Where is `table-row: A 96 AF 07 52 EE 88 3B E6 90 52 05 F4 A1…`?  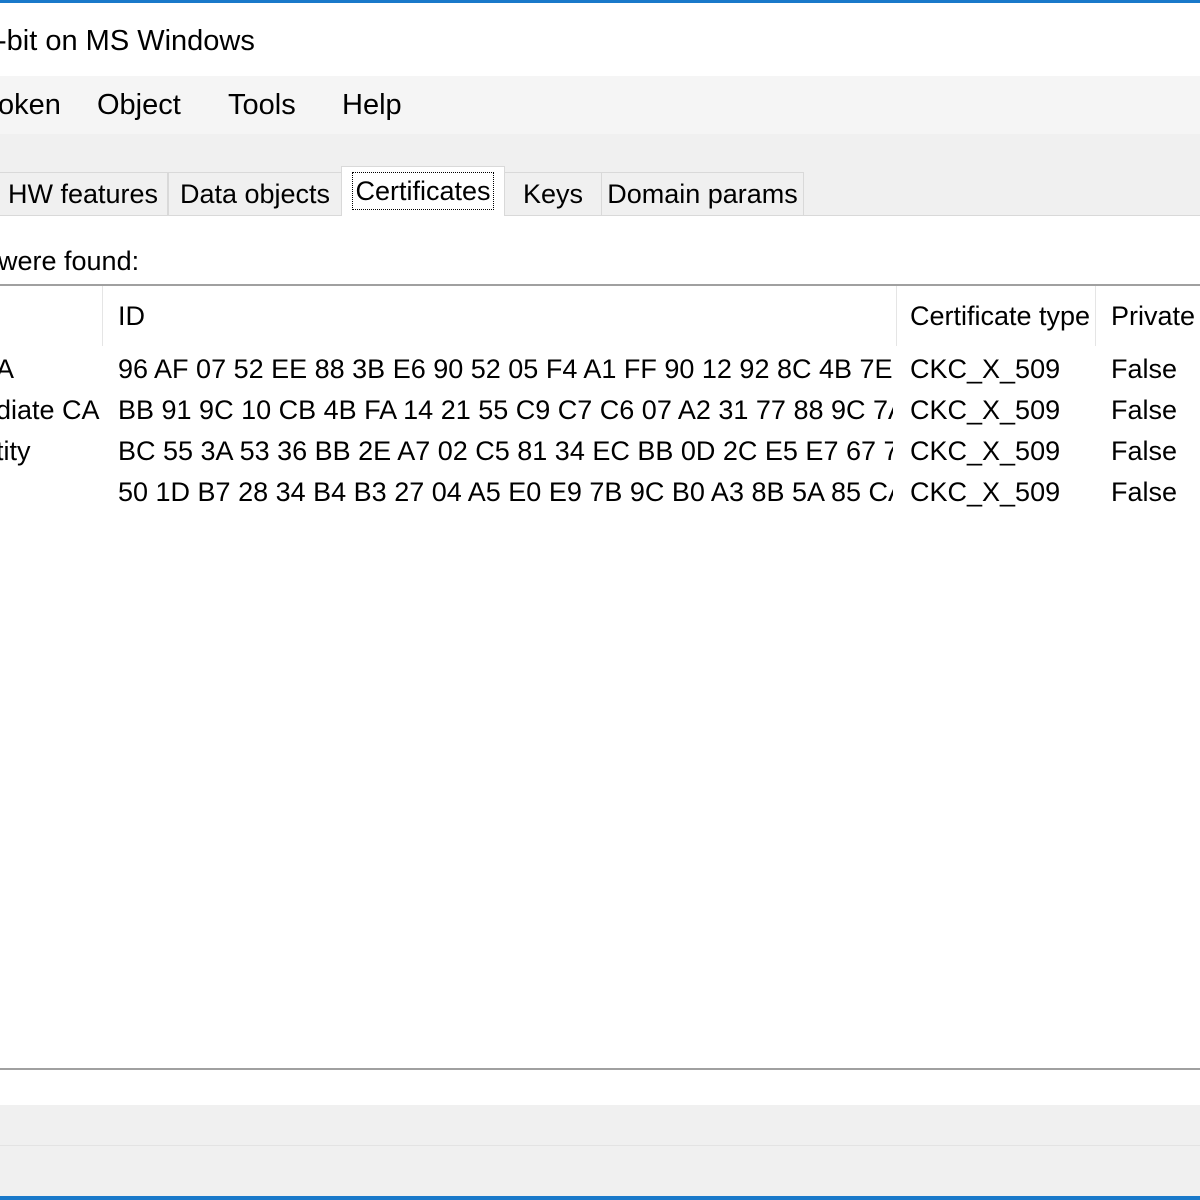 table-row: A 96 AF 07 52 EE 88 3B E6 90 52 05 F4 A1… is located at coordinates (600, 369).